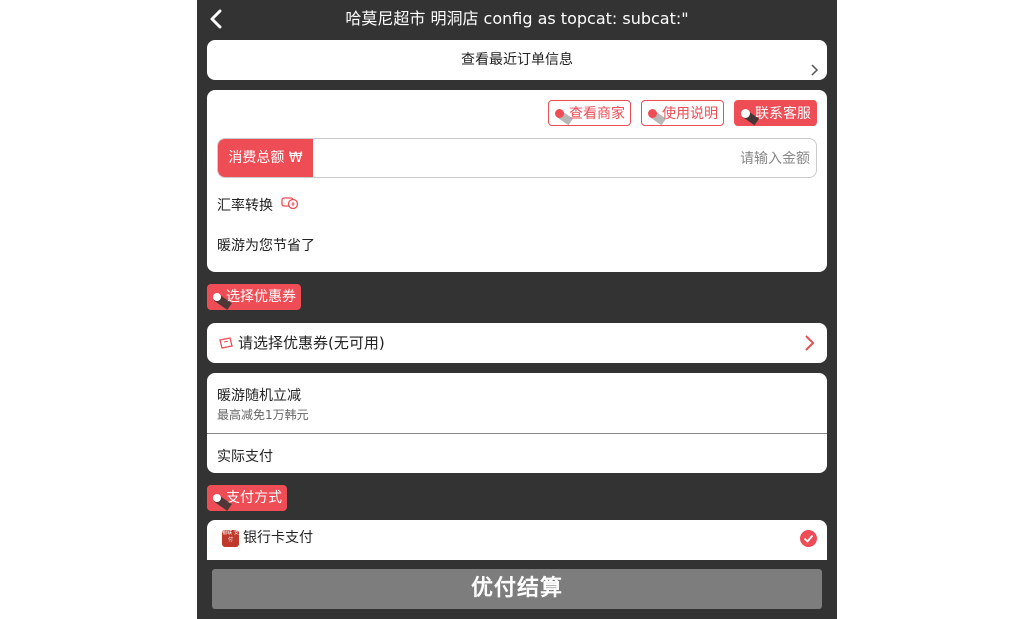 This screenshot has height=619, width=1034. Describe the element at coordinates (690, 114) in the screenshot. I see `instructions-label: 使用说明` at that location.